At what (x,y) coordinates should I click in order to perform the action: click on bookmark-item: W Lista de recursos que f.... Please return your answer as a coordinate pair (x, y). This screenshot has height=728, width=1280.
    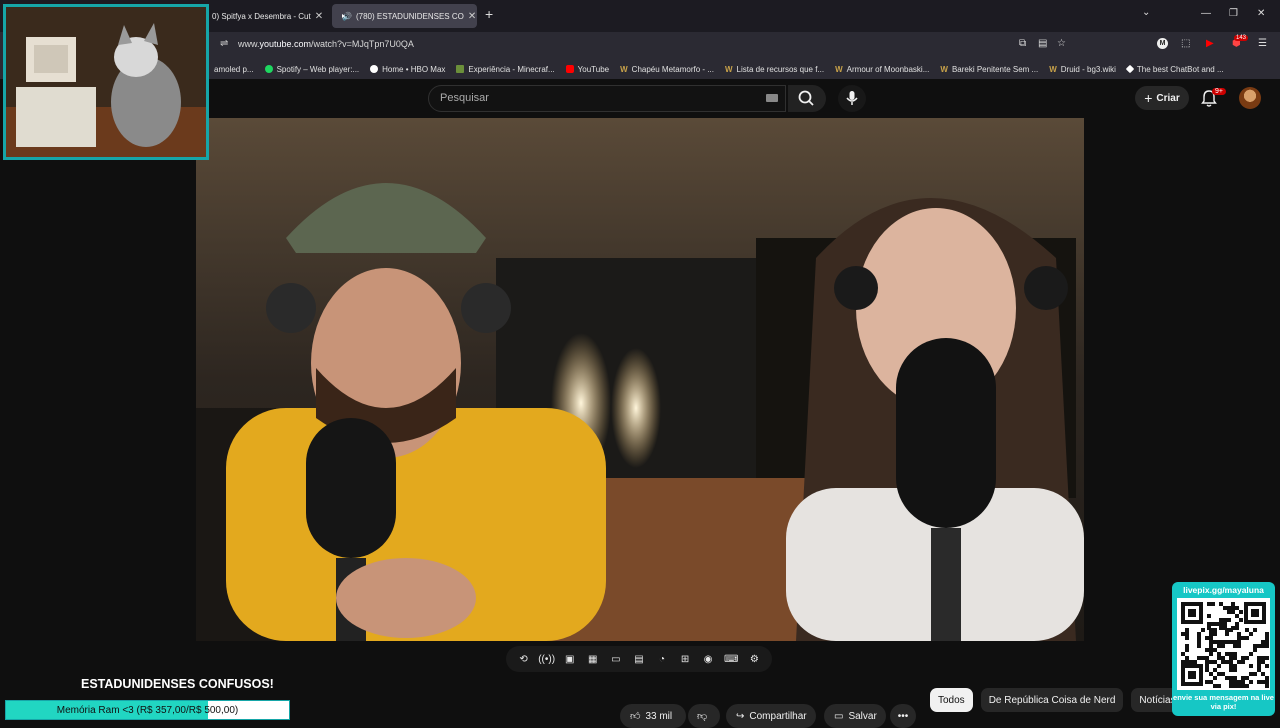
    Looking at the image, I should click on (774, 69).